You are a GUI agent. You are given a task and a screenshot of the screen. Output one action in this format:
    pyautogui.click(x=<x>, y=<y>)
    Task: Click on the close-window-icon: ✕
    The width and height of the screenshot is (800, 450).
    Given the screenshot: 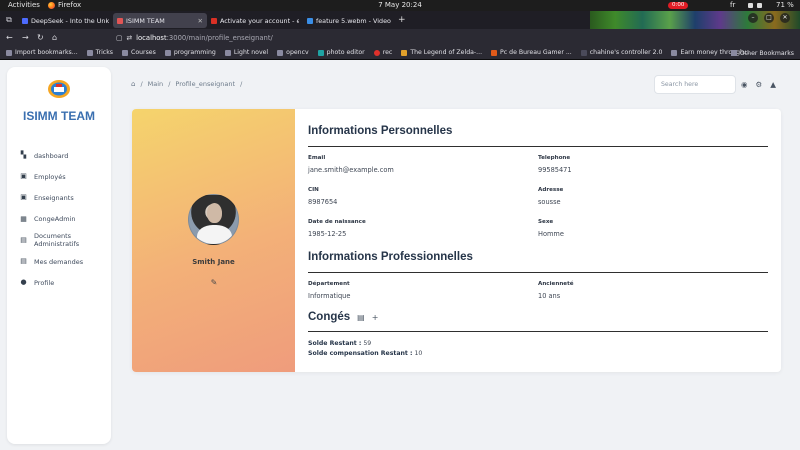 What is the action you would take?
    pyautogui.click(x=785, y=18)
    